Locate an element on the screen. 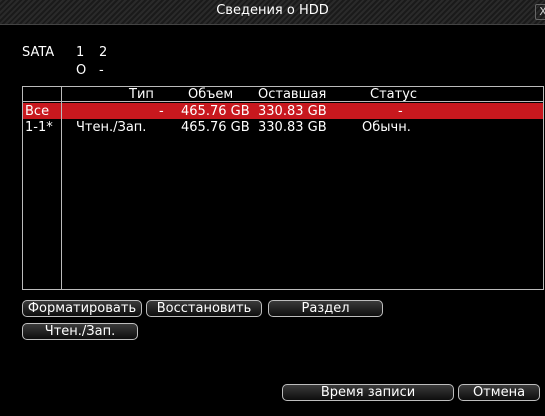 This screenshot has height=416, width=545. header-type: Тип is located at coordinates (141, 94).